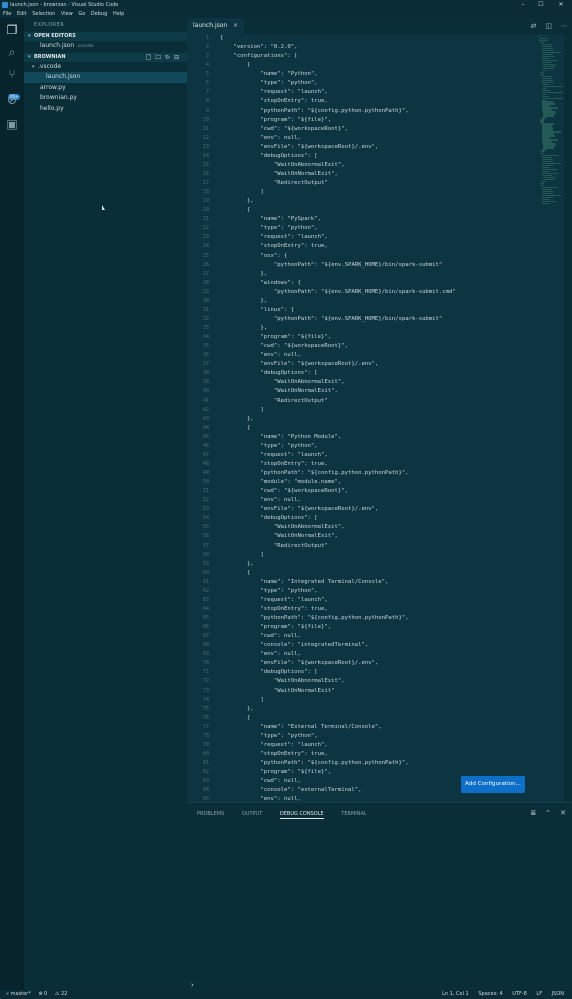 The image size is (572, 999). Describe the element at coordinates (338, 582) in the screenshot. I see `code-line: "name": "Integrated Terminal/Console",` at that location.